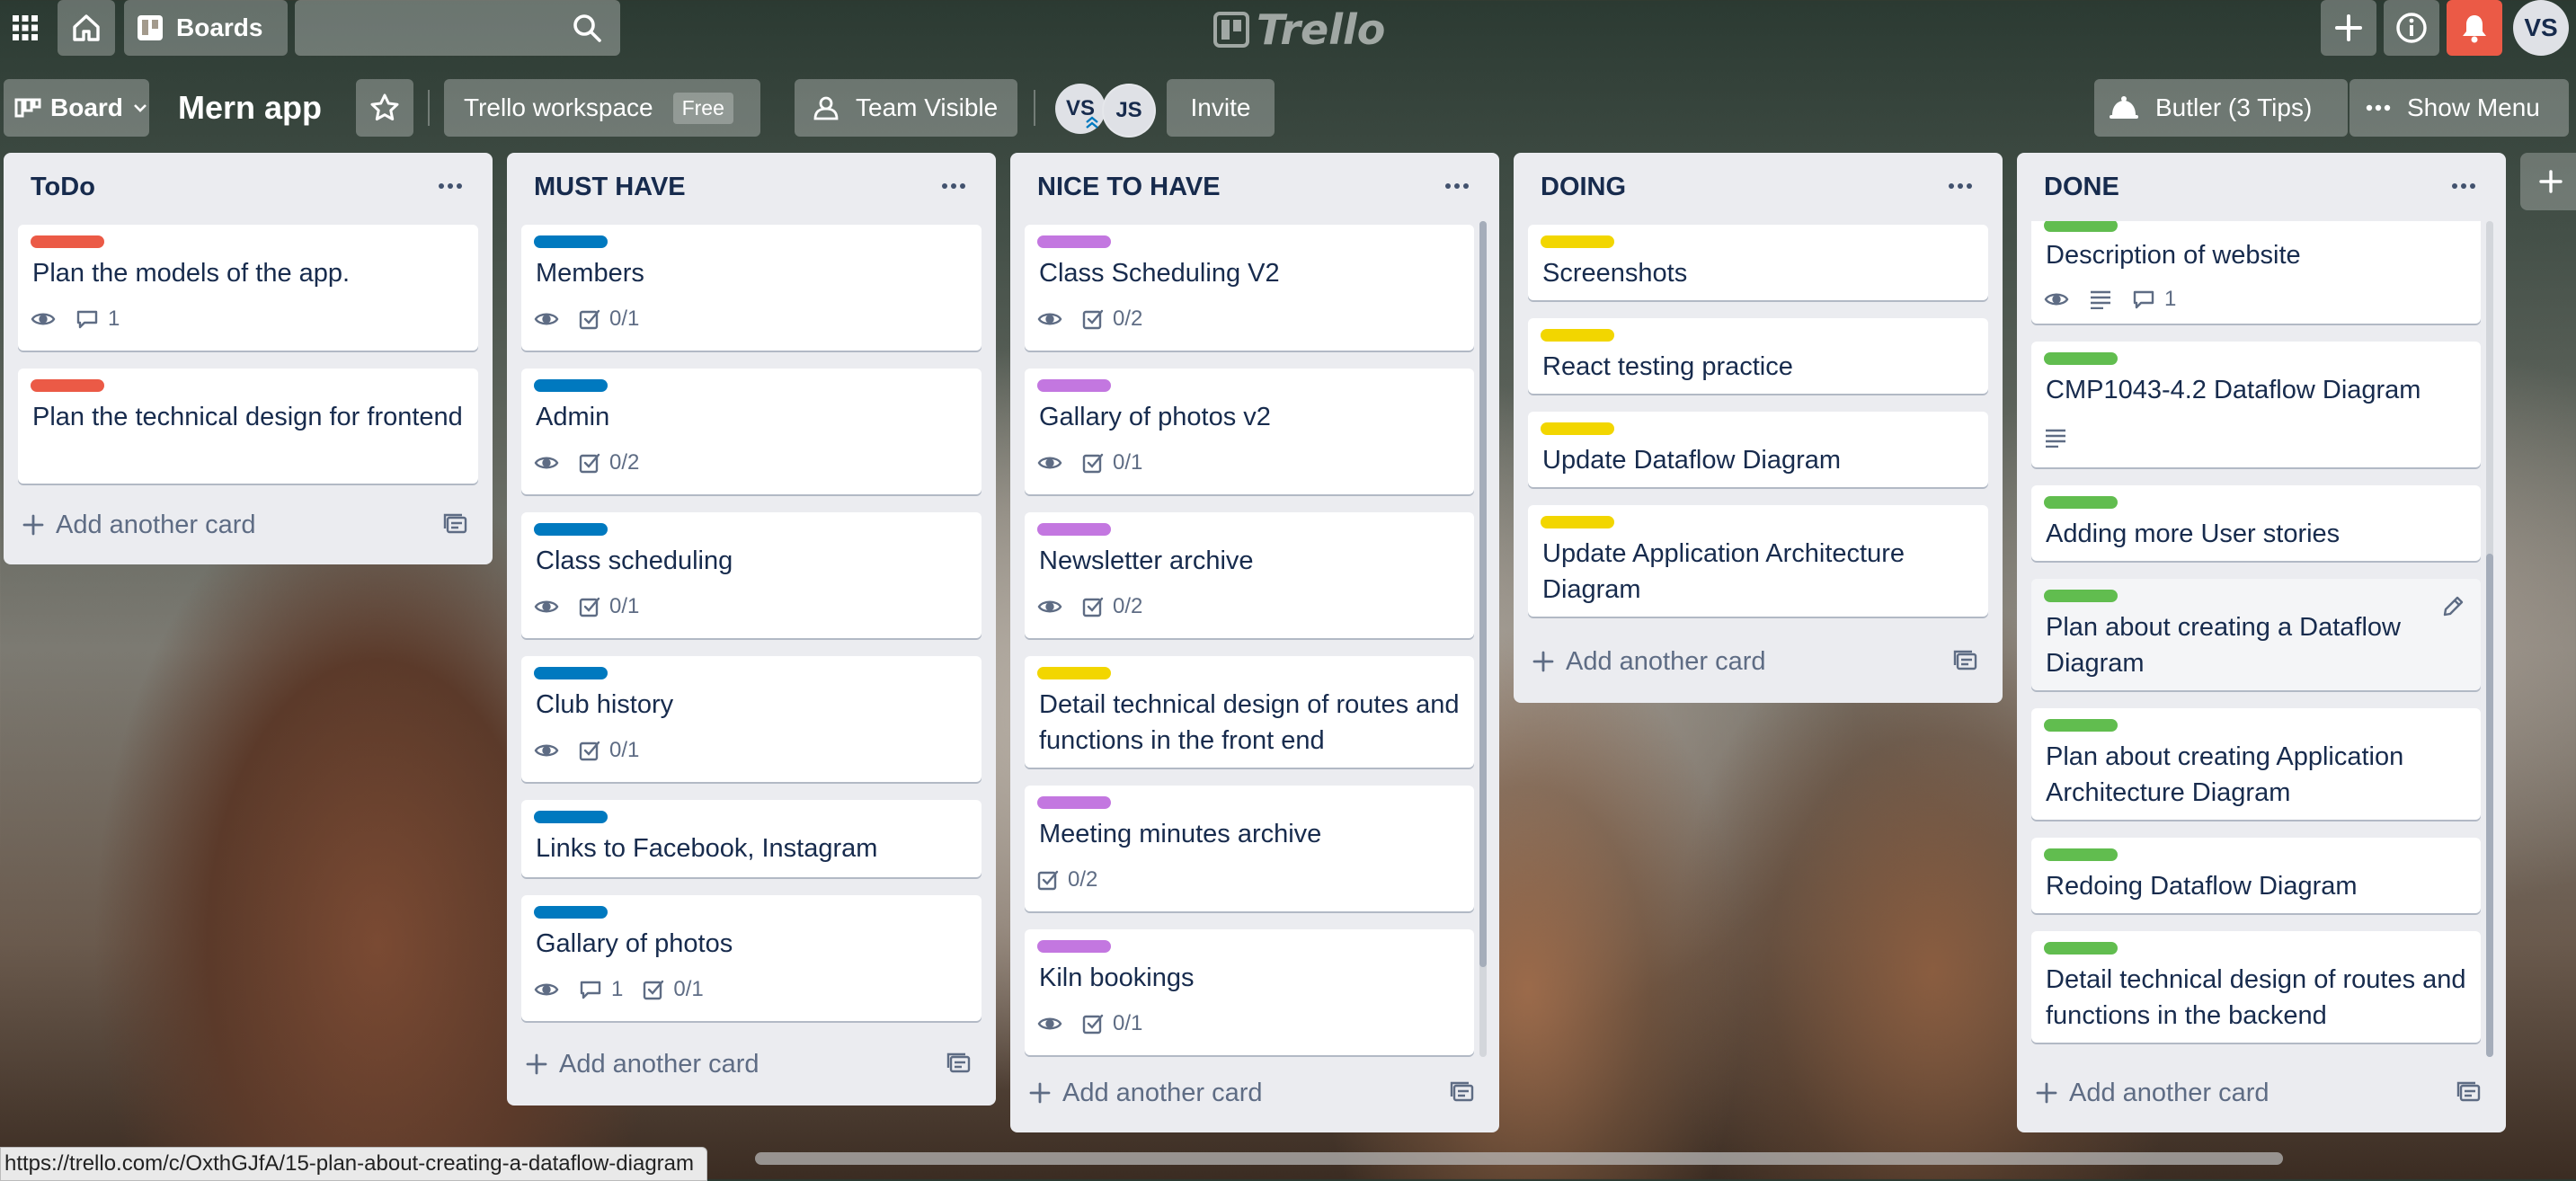 Image resolution: width=2576 pixels, height=1181 pixels. What do you see at coordinates (438, 29) in the screenshot?
I see `search-input` at bounding box center [438, 29].